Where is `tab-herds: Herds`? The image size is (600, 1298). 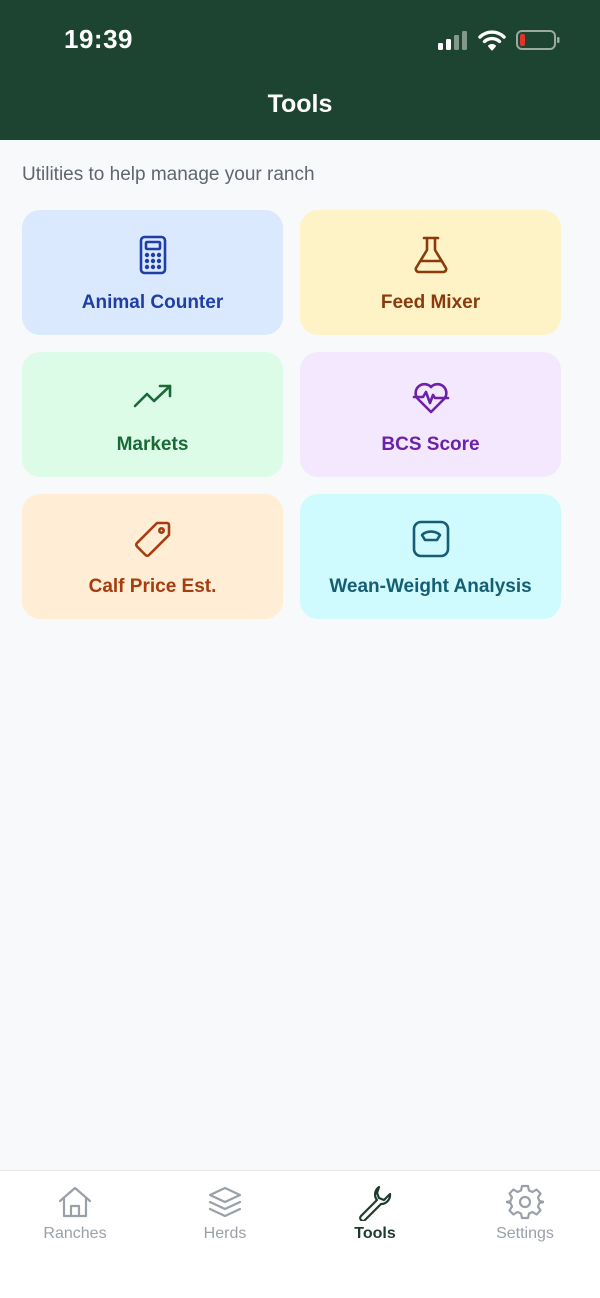 tab-herds: Herds is located at coordinates (225, 1234).